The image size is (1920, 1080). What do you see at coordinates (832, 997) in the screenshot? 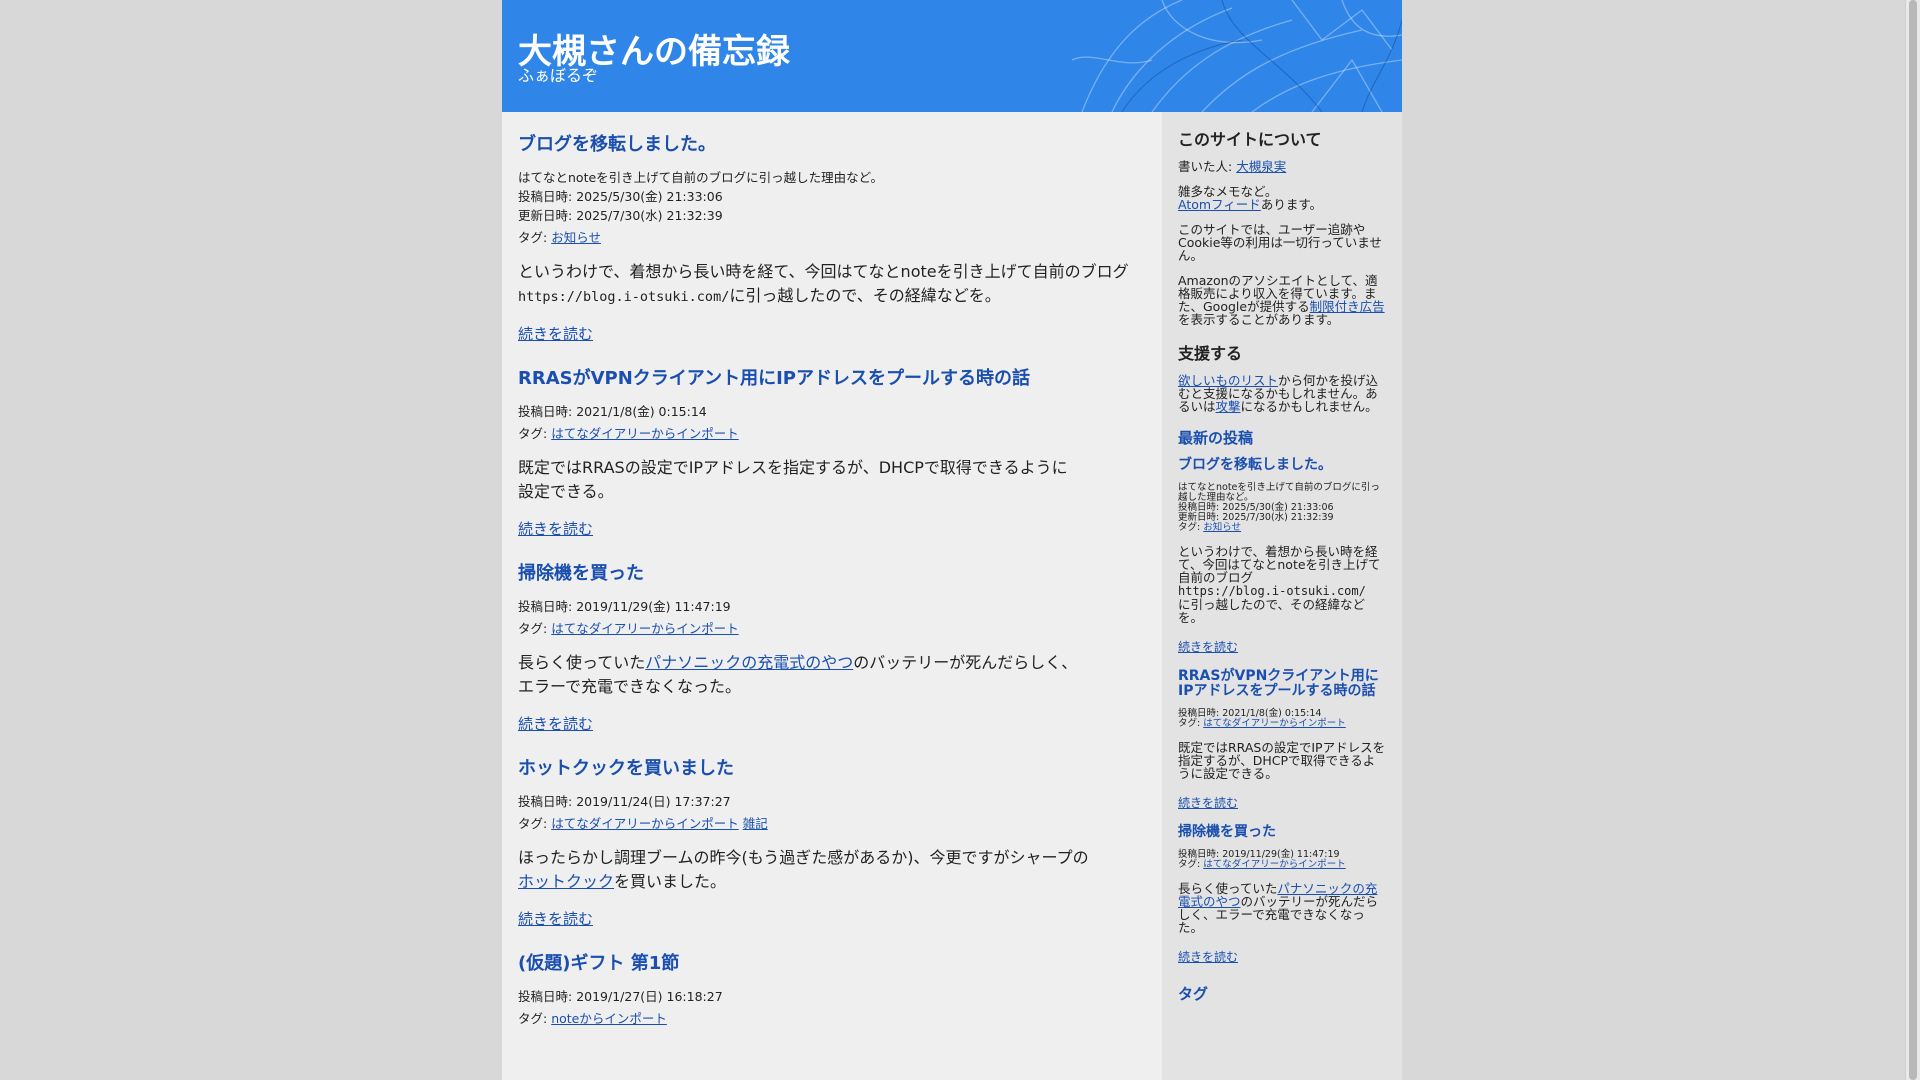
I see `post-date: 投稿日時: 2019/1/27(日) 16:18:27` at bounding box center [832, 997].